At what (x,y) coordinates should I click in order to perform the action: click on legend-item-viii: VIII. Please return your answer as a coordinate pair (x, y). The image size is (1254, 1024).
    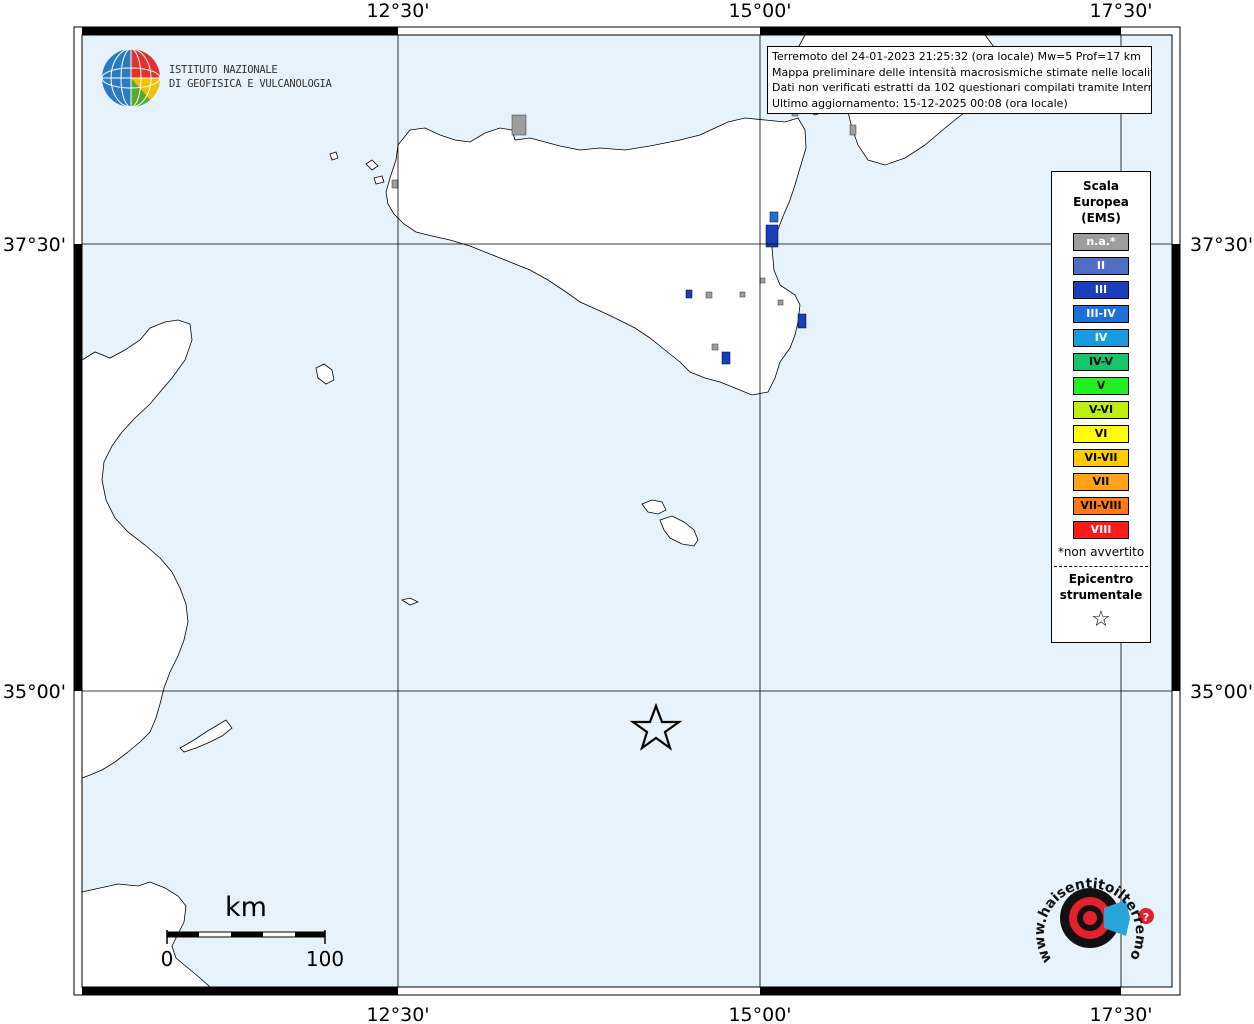
    Looking at the image, I should click on (1101, 530).